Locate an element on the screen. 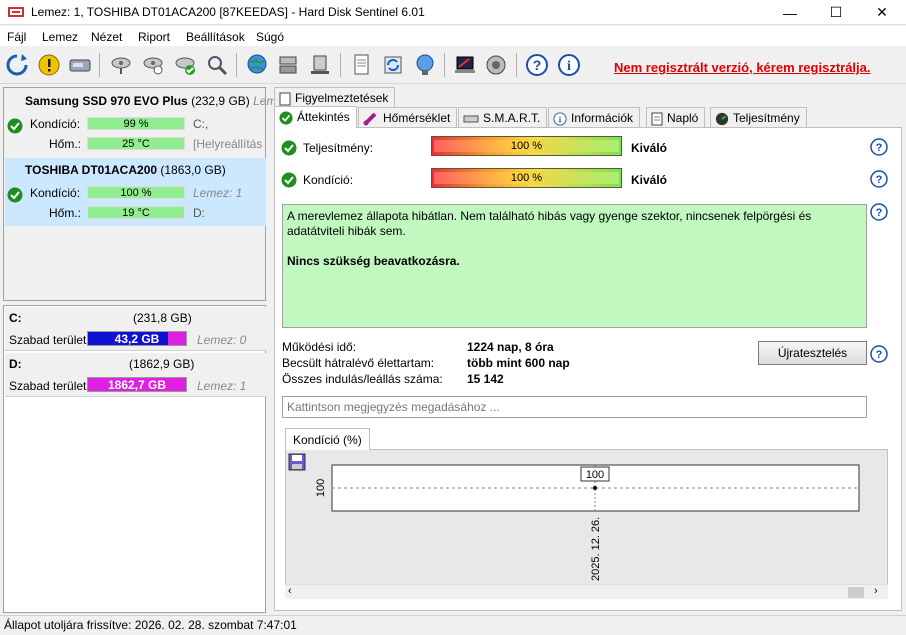 The image size is (906, 635). network-button is located at coordinates (288, 65).